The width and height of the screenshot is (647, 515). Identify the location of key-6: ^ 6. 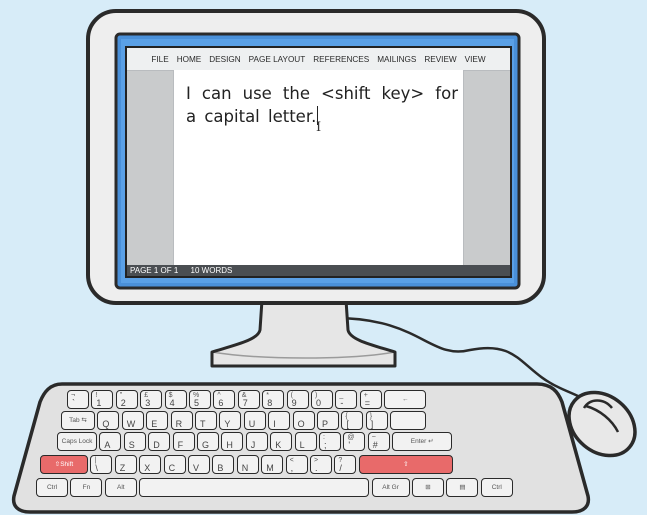
(224, 399).